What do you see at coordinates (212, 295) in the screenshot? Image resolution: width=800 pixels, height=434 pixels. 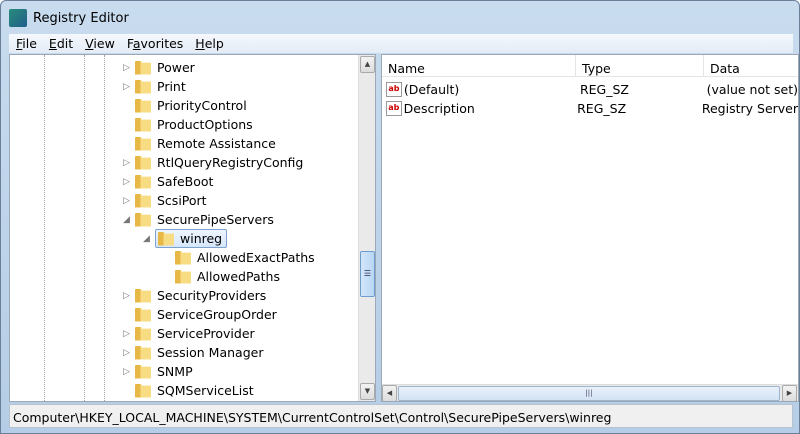 I see `tree-item-label: SecurityProviders` at bounding box center [212, 295].